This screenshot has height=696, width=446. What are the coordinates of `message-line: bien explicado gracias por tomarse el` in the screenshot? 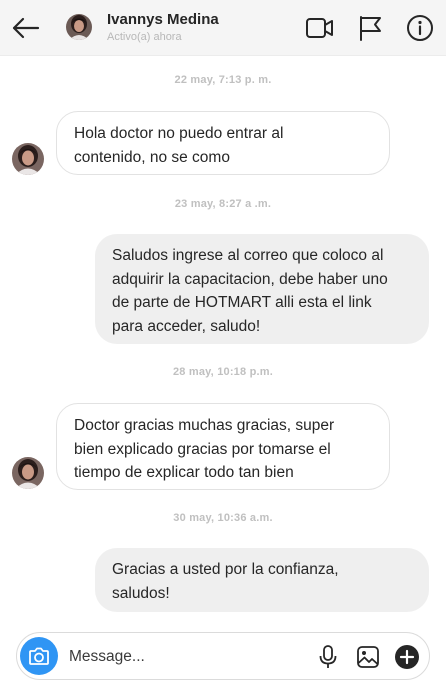 It's located at (202, 449).